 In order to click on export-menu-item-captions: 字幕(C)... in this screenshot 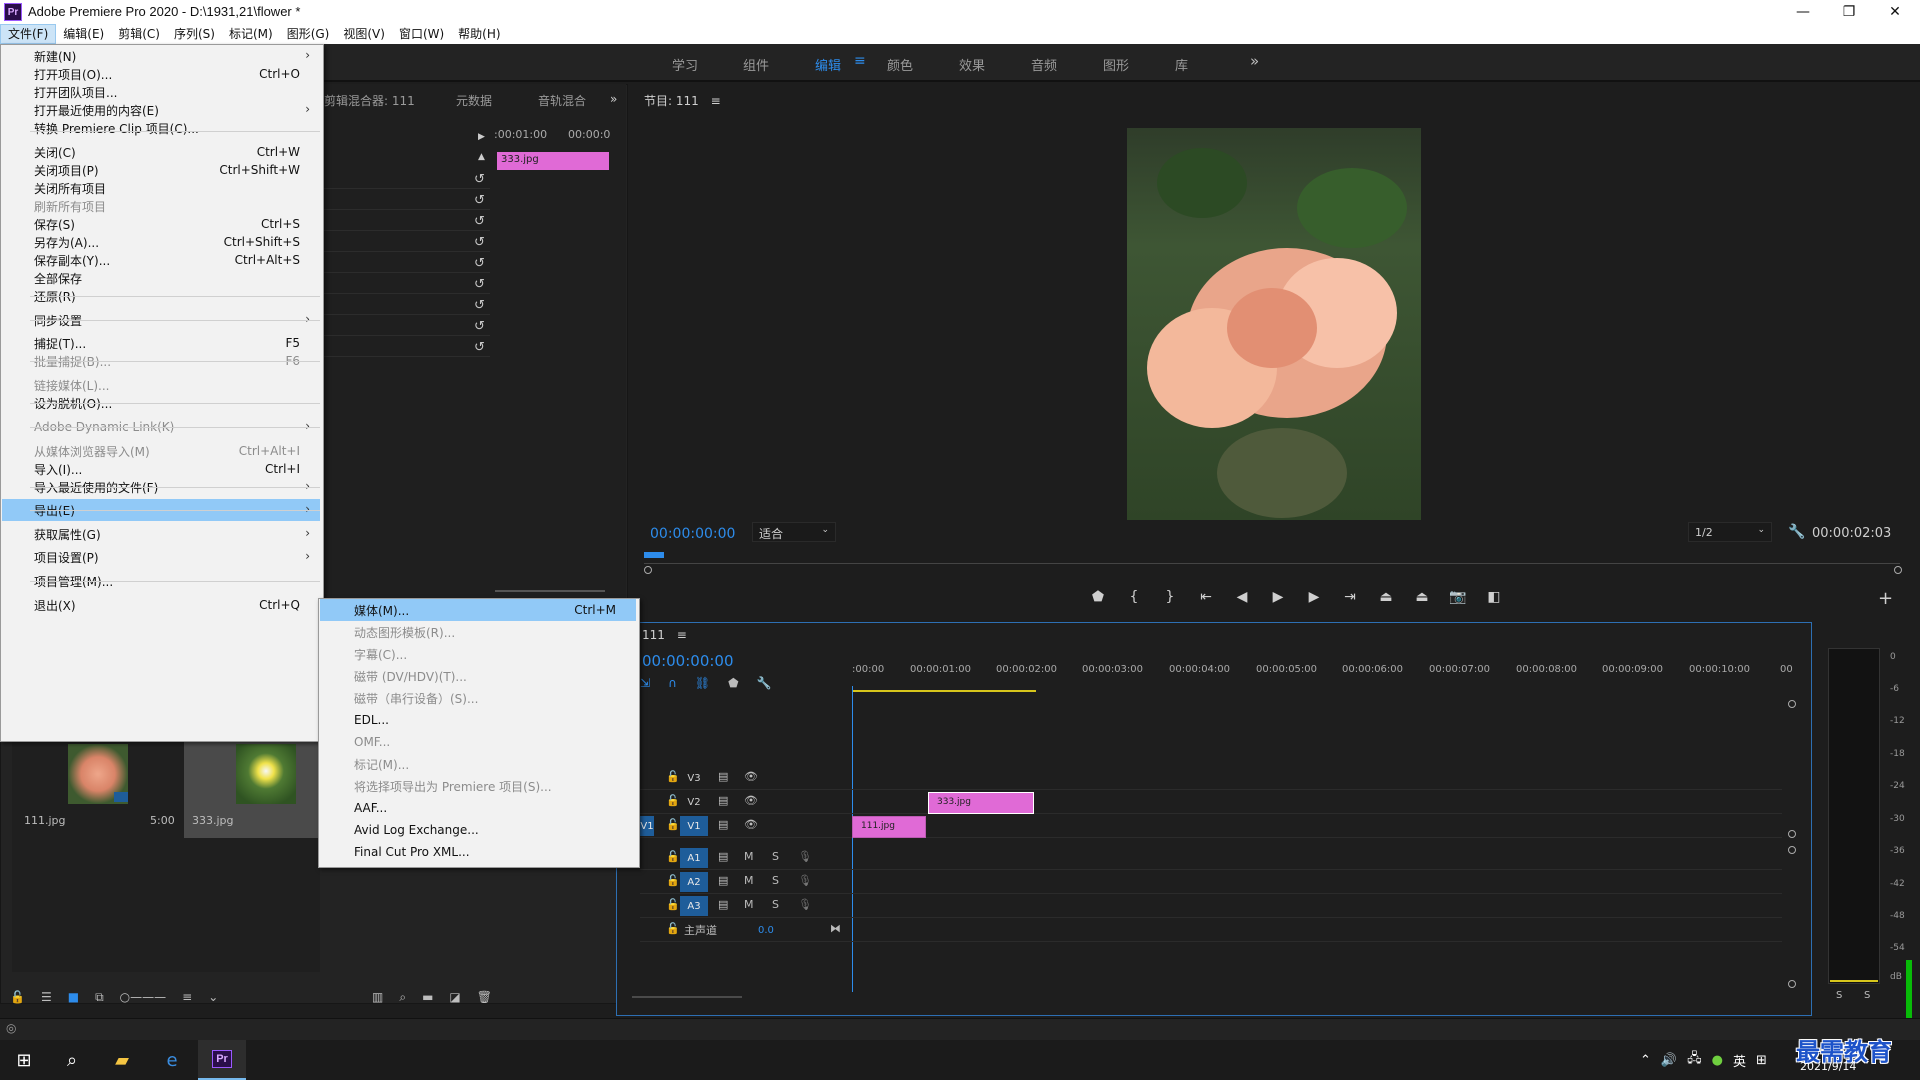, I will do `click(478, 654)`.